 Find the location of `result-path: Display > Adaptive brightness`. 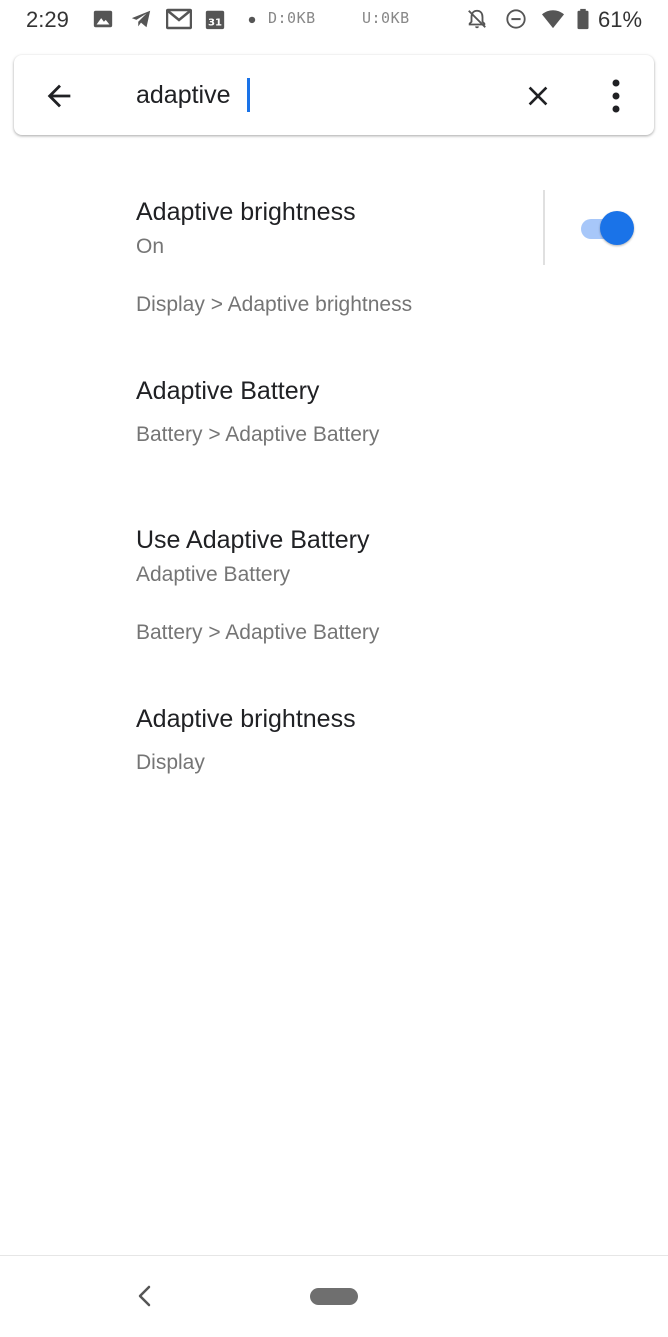

result-path: Display > Adaptive brightness is located at coordinates (274, 304).